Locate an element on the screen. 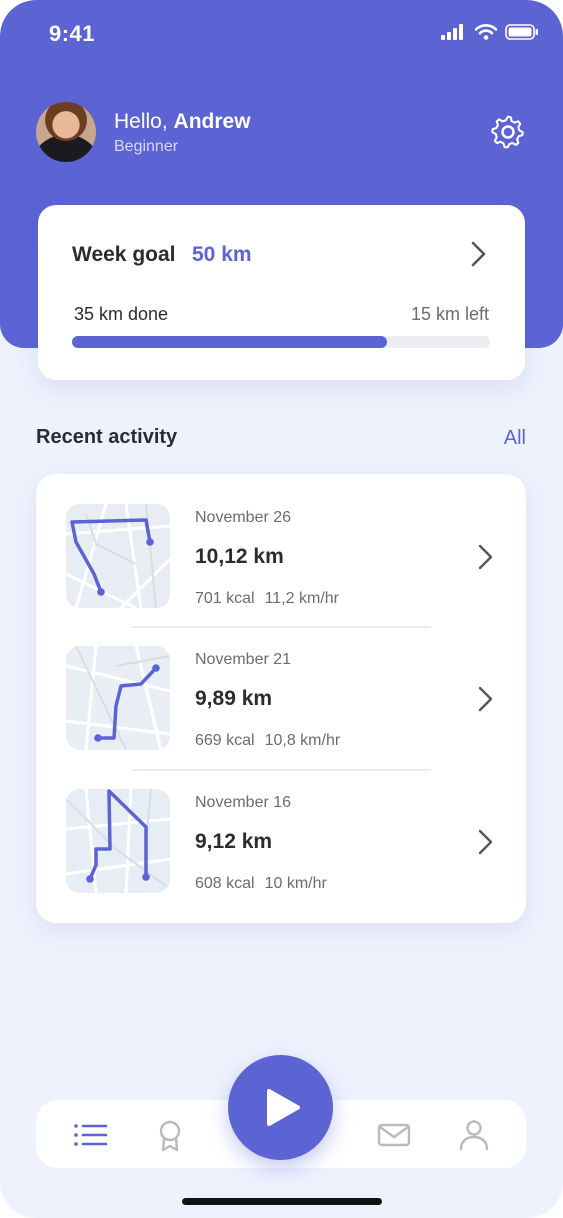  activity-stats: 669 kcal 10,8 km/hr is located at coordinates (267, 741).